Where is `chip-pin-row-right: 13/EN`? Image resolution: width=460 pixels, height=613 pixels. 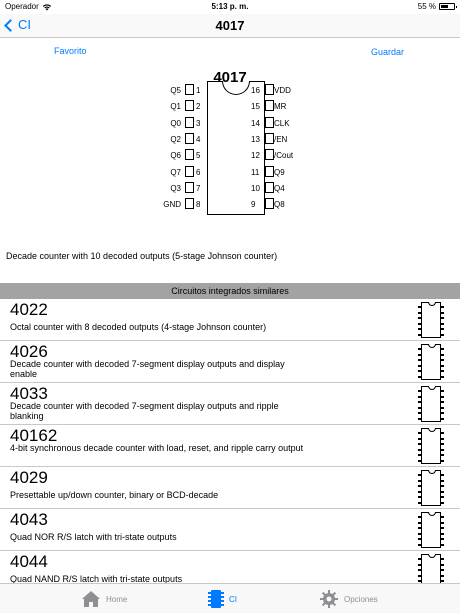
chip-pin-row-right: 13/EN is located at coordinates (235, 139).